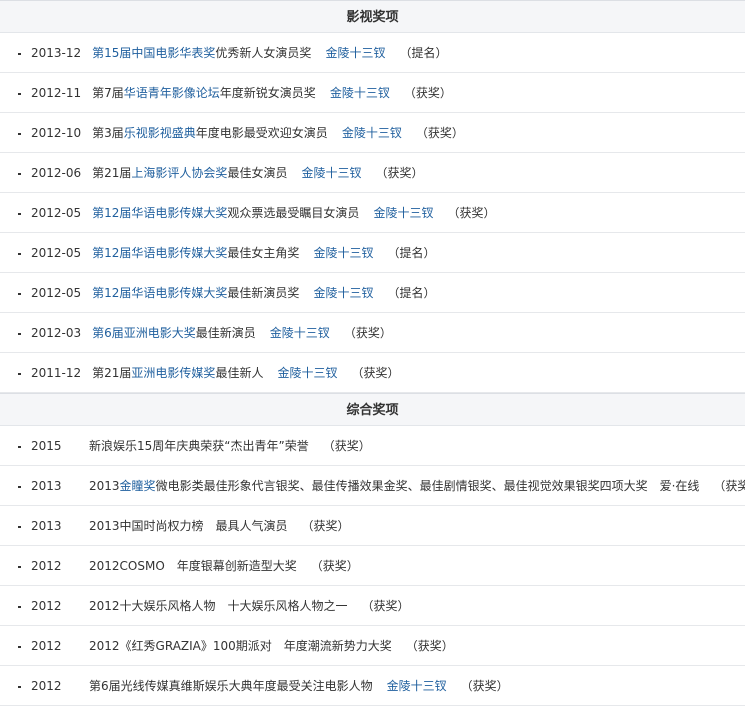 The width and height of the screenshot is (745, 709). I want to click on award-date: 2012-10, so click(56, 133).